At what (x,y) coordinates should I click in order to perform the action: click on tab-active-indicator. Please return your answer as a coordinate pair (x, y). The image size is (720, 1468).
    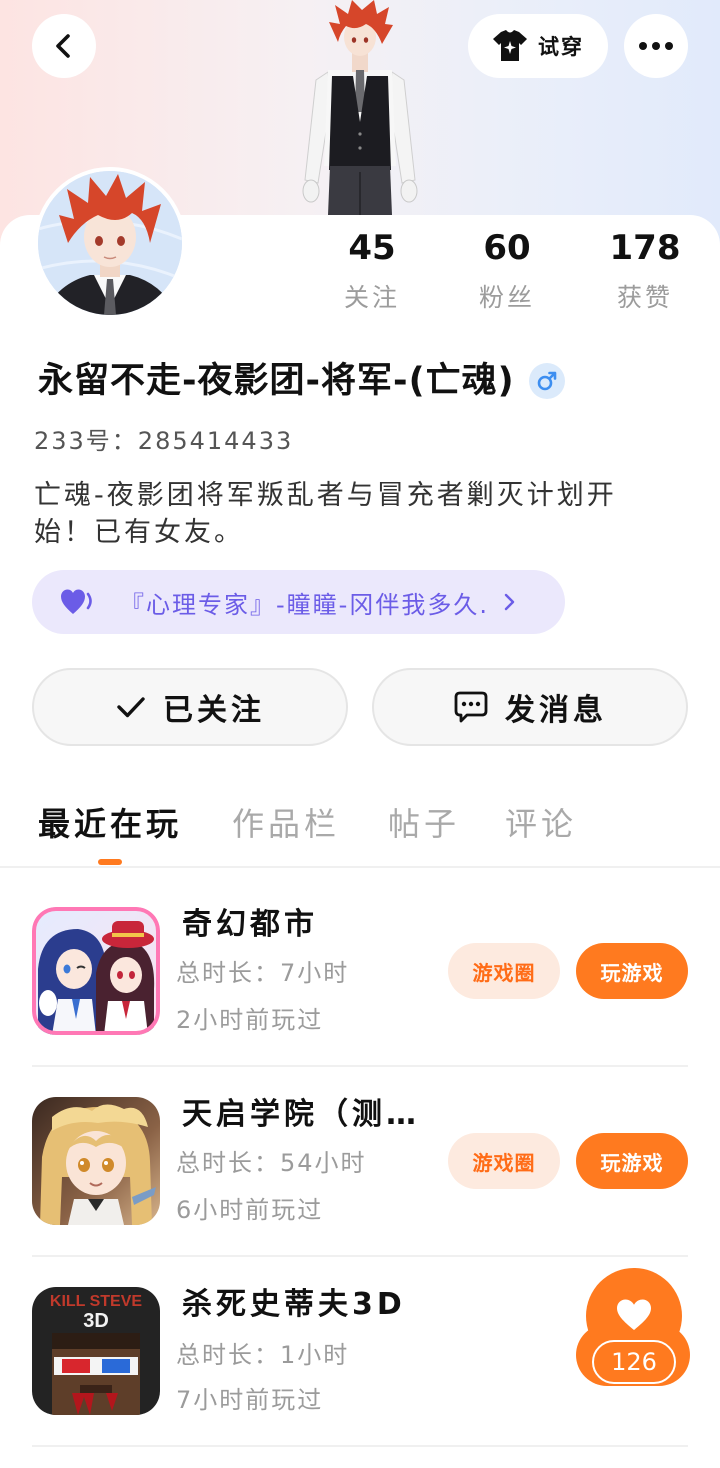
    Looking at the image, I should click on (110, 862).